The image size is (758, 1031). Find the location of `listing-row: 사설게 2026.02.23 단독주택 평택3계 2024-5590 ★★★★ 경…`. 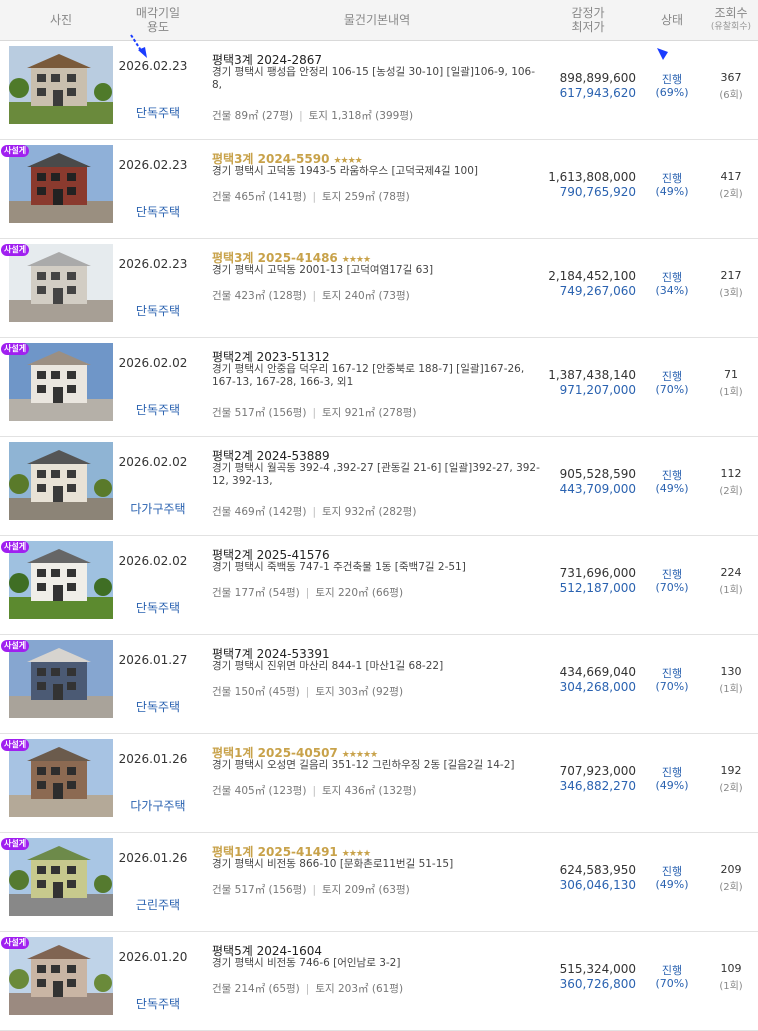

listing-row: 사설게 2026.02.23 단독주택 평택3계 2024-5590 ★★★★ 경… is located at coordinates (379, 189).